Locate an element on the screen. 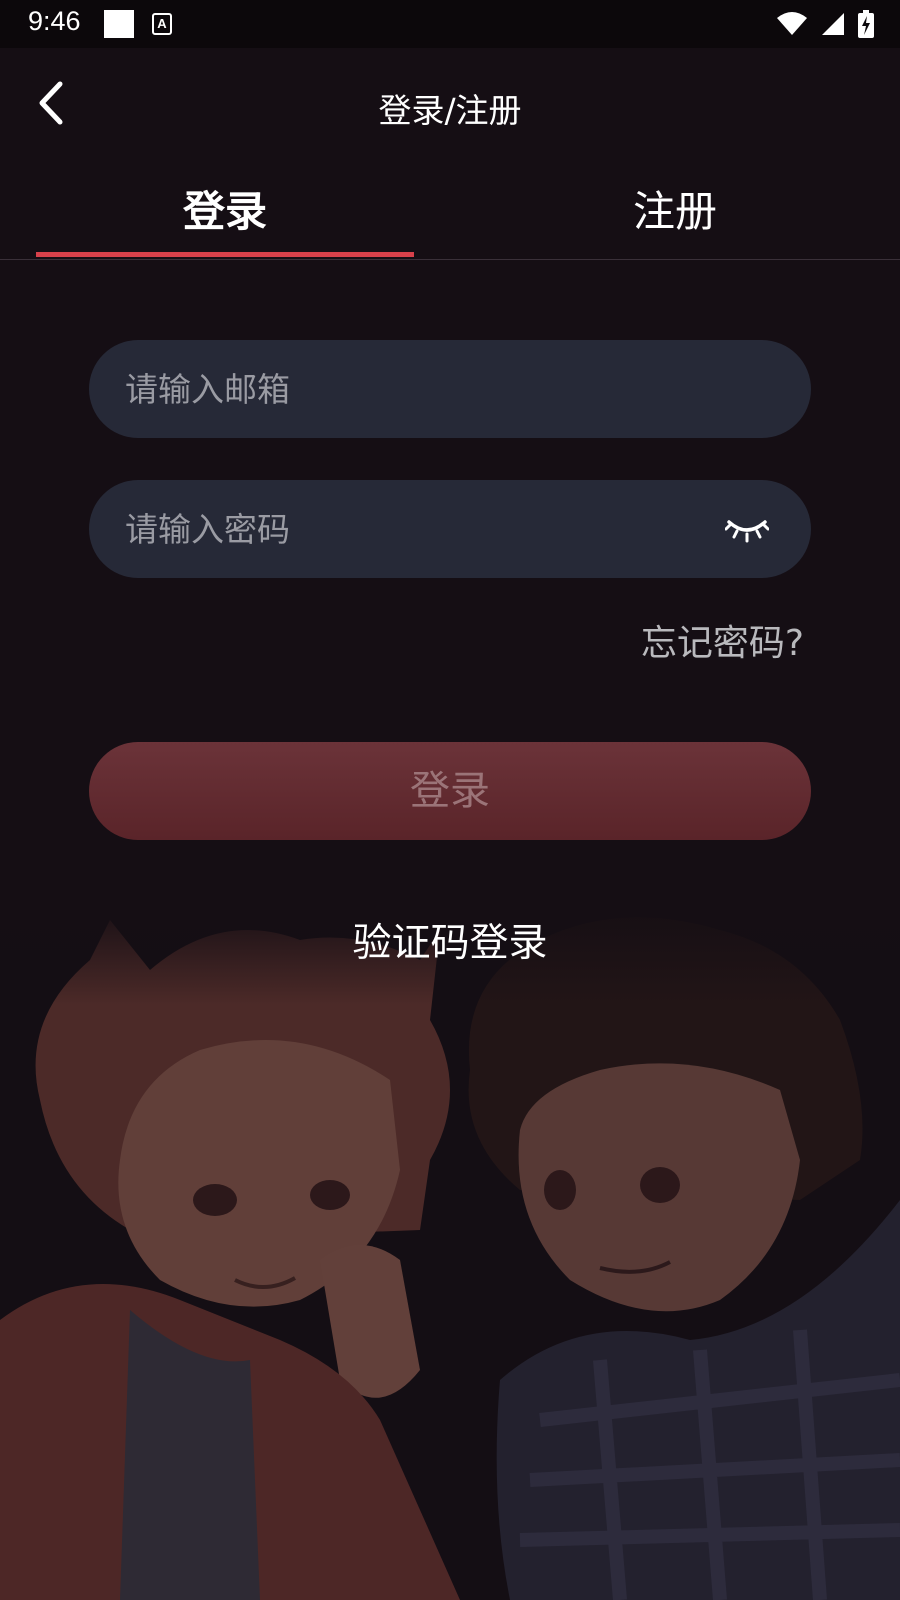  status-bar: 9:46 A is located at coordinates (450, 24).